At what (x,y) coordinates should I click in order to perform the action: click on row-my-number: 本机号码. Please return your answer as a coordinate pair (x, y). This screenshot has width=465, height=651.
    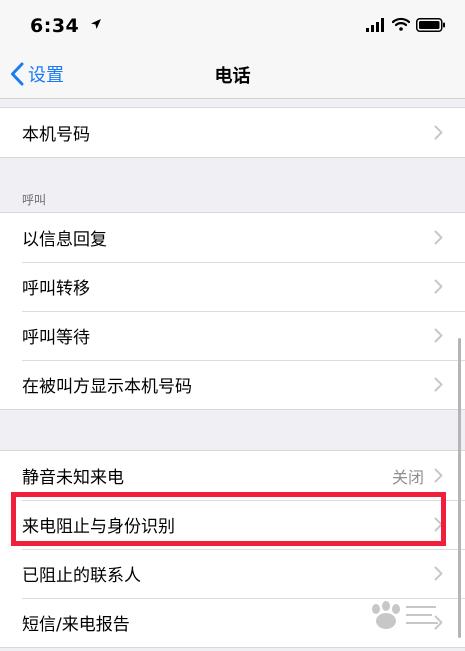
    Looking at the image, I should click on (232, 132).